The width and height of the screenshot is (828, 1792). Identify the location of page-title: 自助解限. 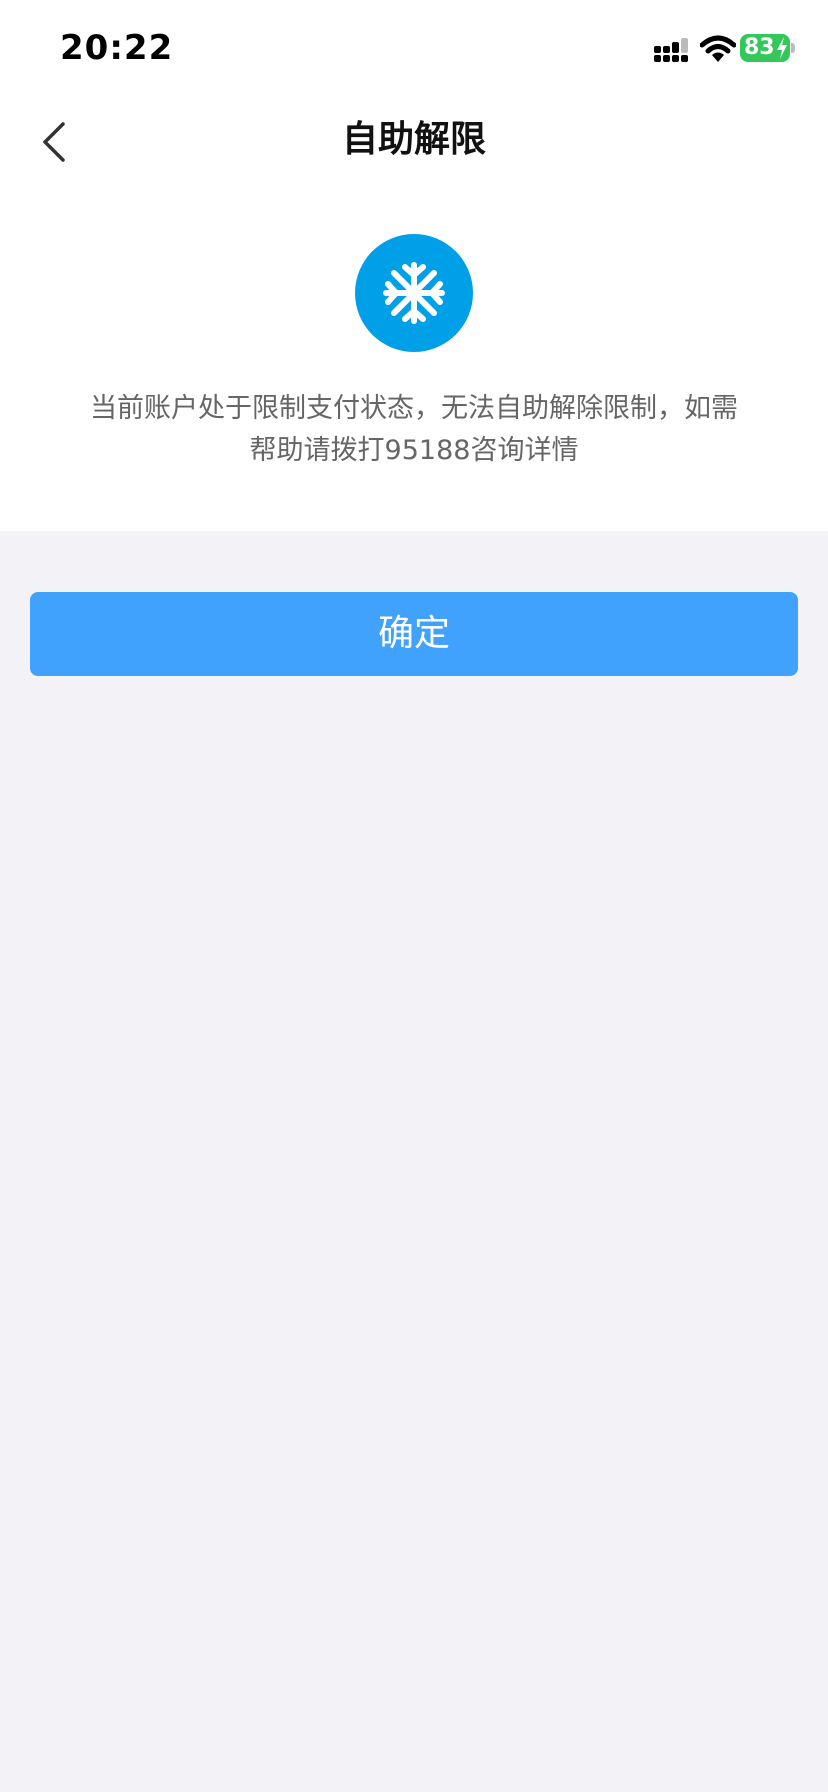
(413, 139).